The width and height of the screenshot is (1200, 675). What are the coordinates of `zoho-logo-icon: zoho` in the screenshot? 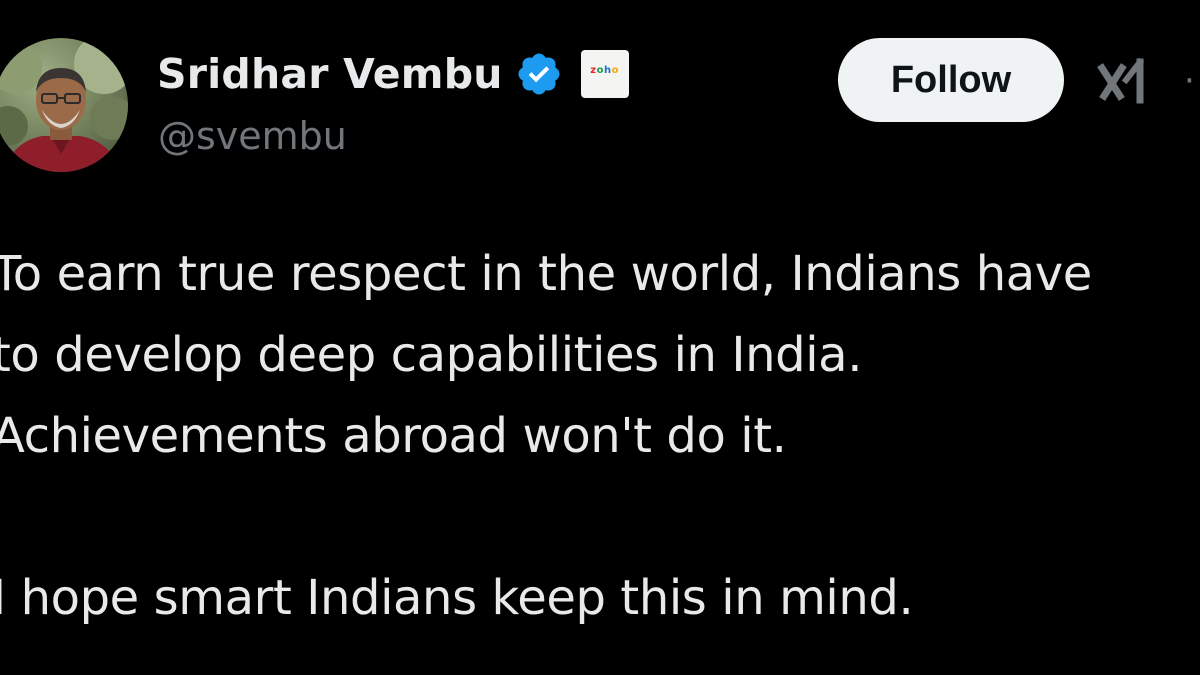 It's located at (604, 70).